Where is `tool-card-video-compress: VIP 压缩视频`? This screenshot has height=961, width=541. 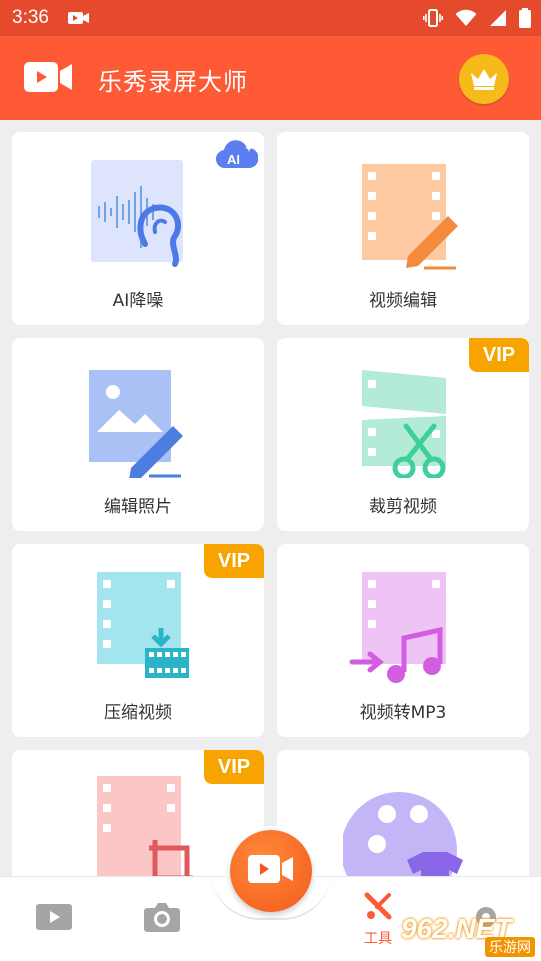
tool-card-video-compress: VIP 压缩视频 is located at coordinates (138, 640).